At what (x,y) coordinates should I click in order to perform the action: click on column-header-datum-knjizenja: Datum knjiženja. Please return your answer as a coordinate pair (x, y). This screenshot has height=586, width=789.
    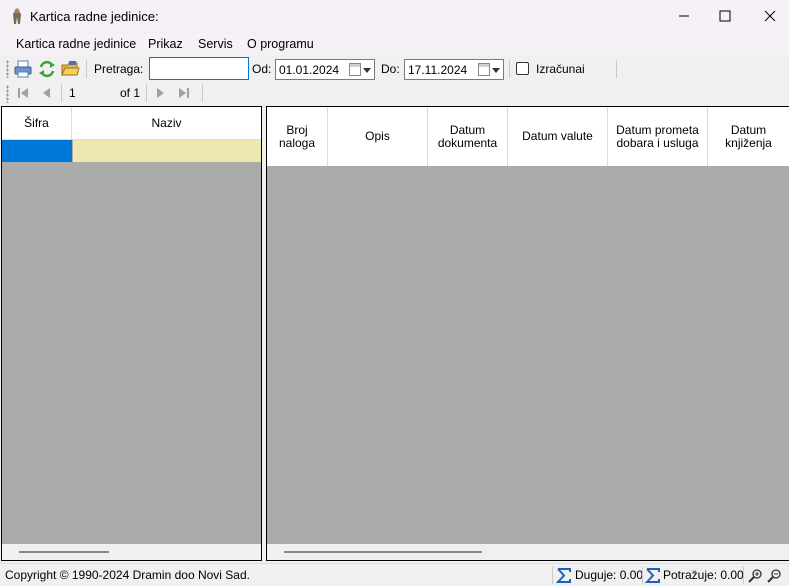
    Looking at the image, I should click on (748, 136).